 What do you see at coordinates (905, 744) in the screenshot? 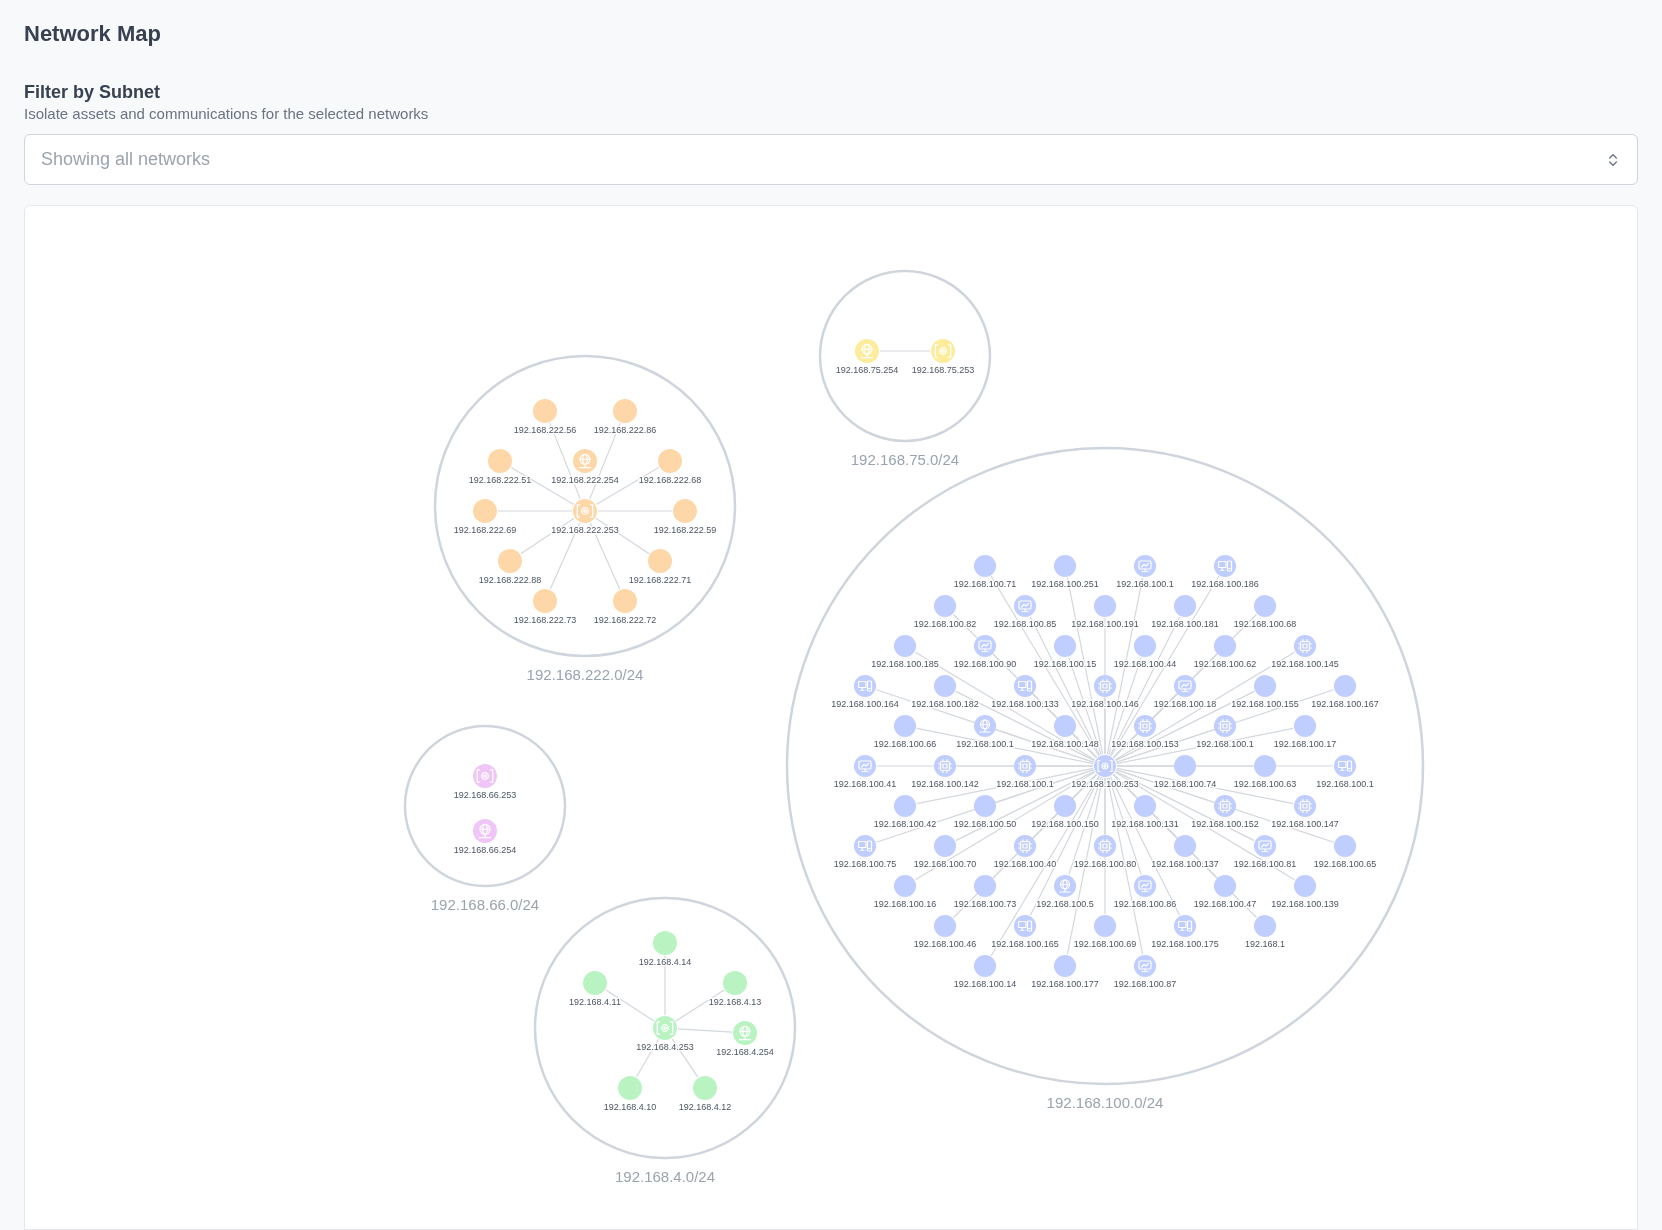
I see `ip-label: 192.168.100.66` at bounding box center [905, 744].